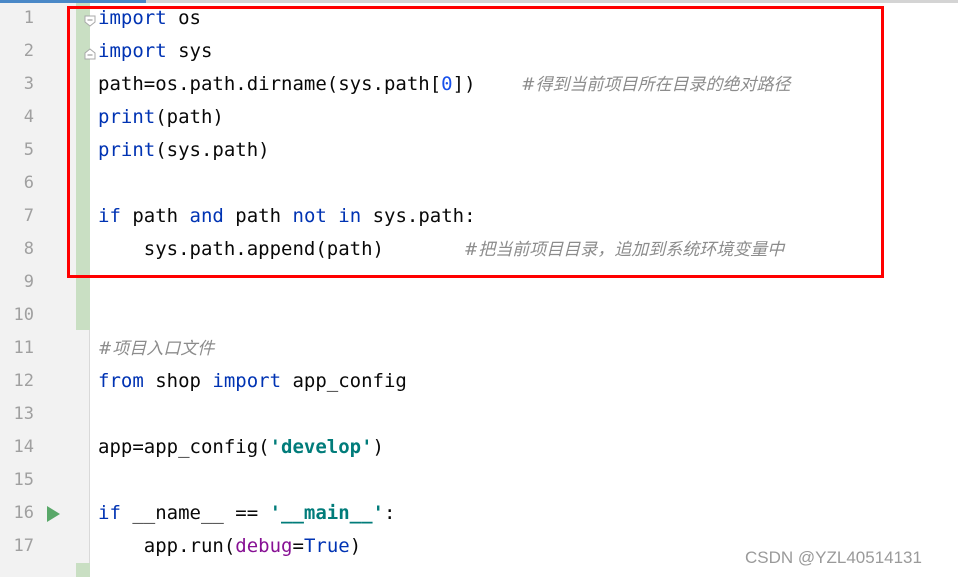  I want to click on line-number: 9, so click(28, 282).